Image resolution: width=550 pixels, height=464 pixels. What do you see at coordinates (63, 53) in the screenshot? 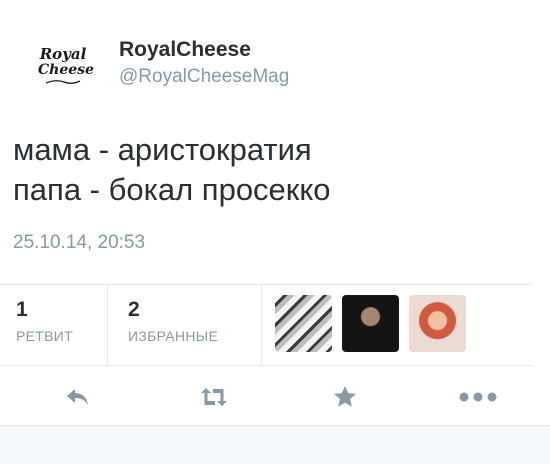
I see `logo-text-line1: Royal` at bounding box center [63, 53].